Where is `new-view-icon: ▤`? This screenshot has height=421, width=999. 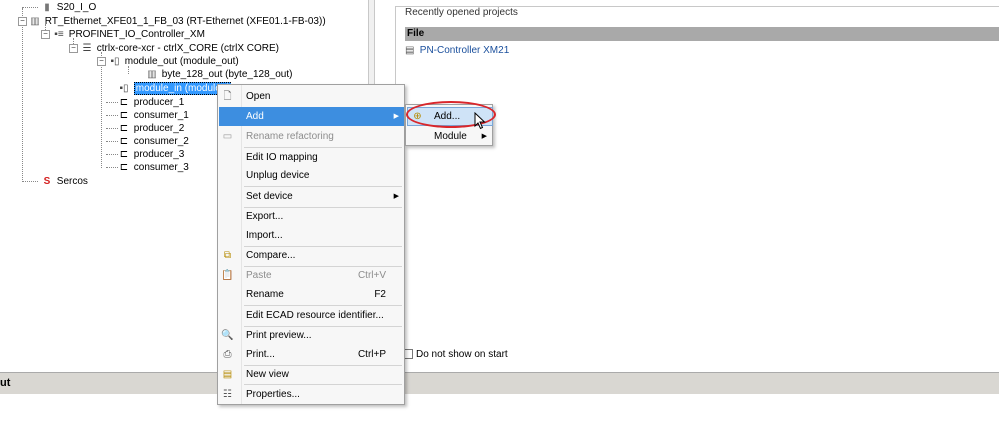 new-view-icon: ▤ is located at coordinates (227, 374).